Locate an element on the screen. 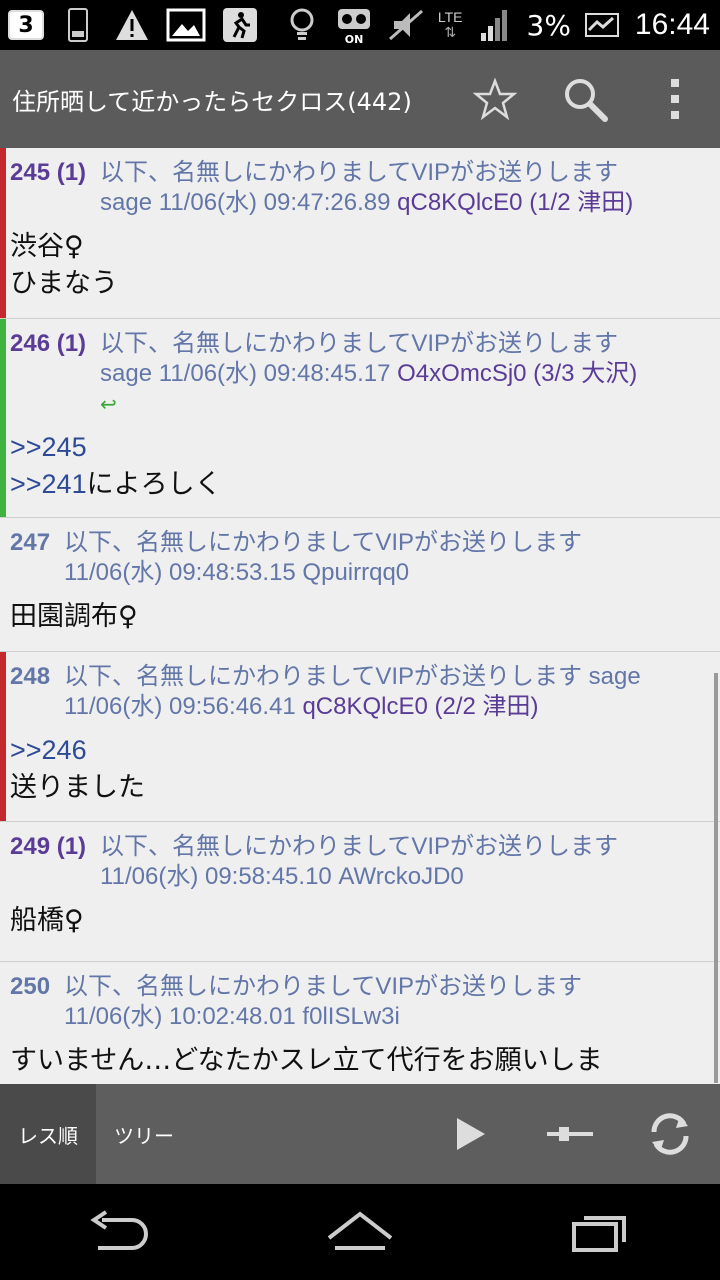 This screenshot has width=720, height=1280. navigation-bar is located at coordinates (360, 1232).